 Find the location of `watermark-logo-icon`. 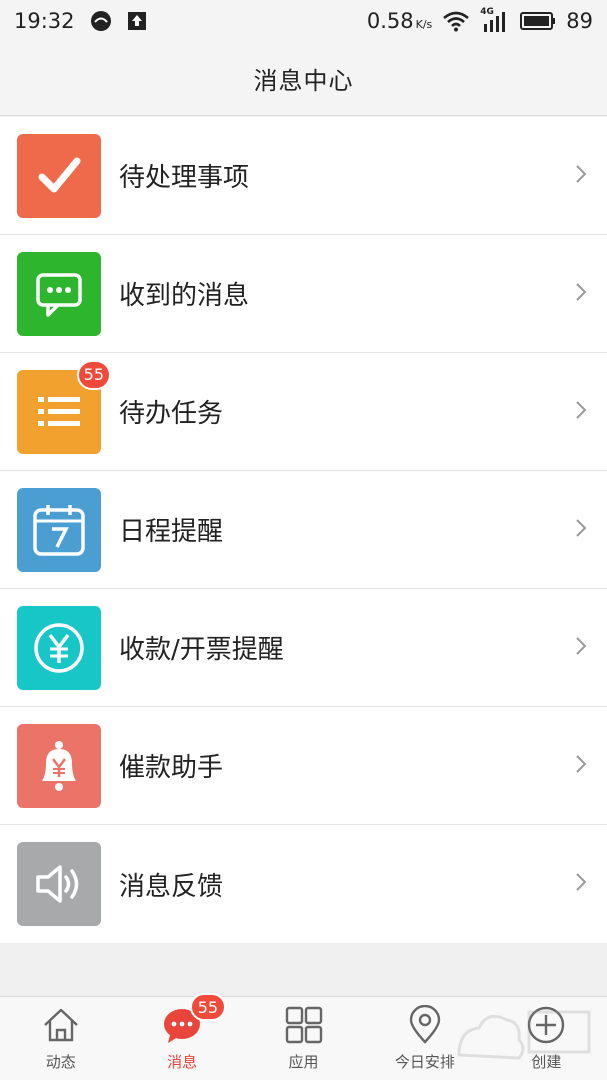

watermark-logo-icon is located at coordinates (524, 1037).